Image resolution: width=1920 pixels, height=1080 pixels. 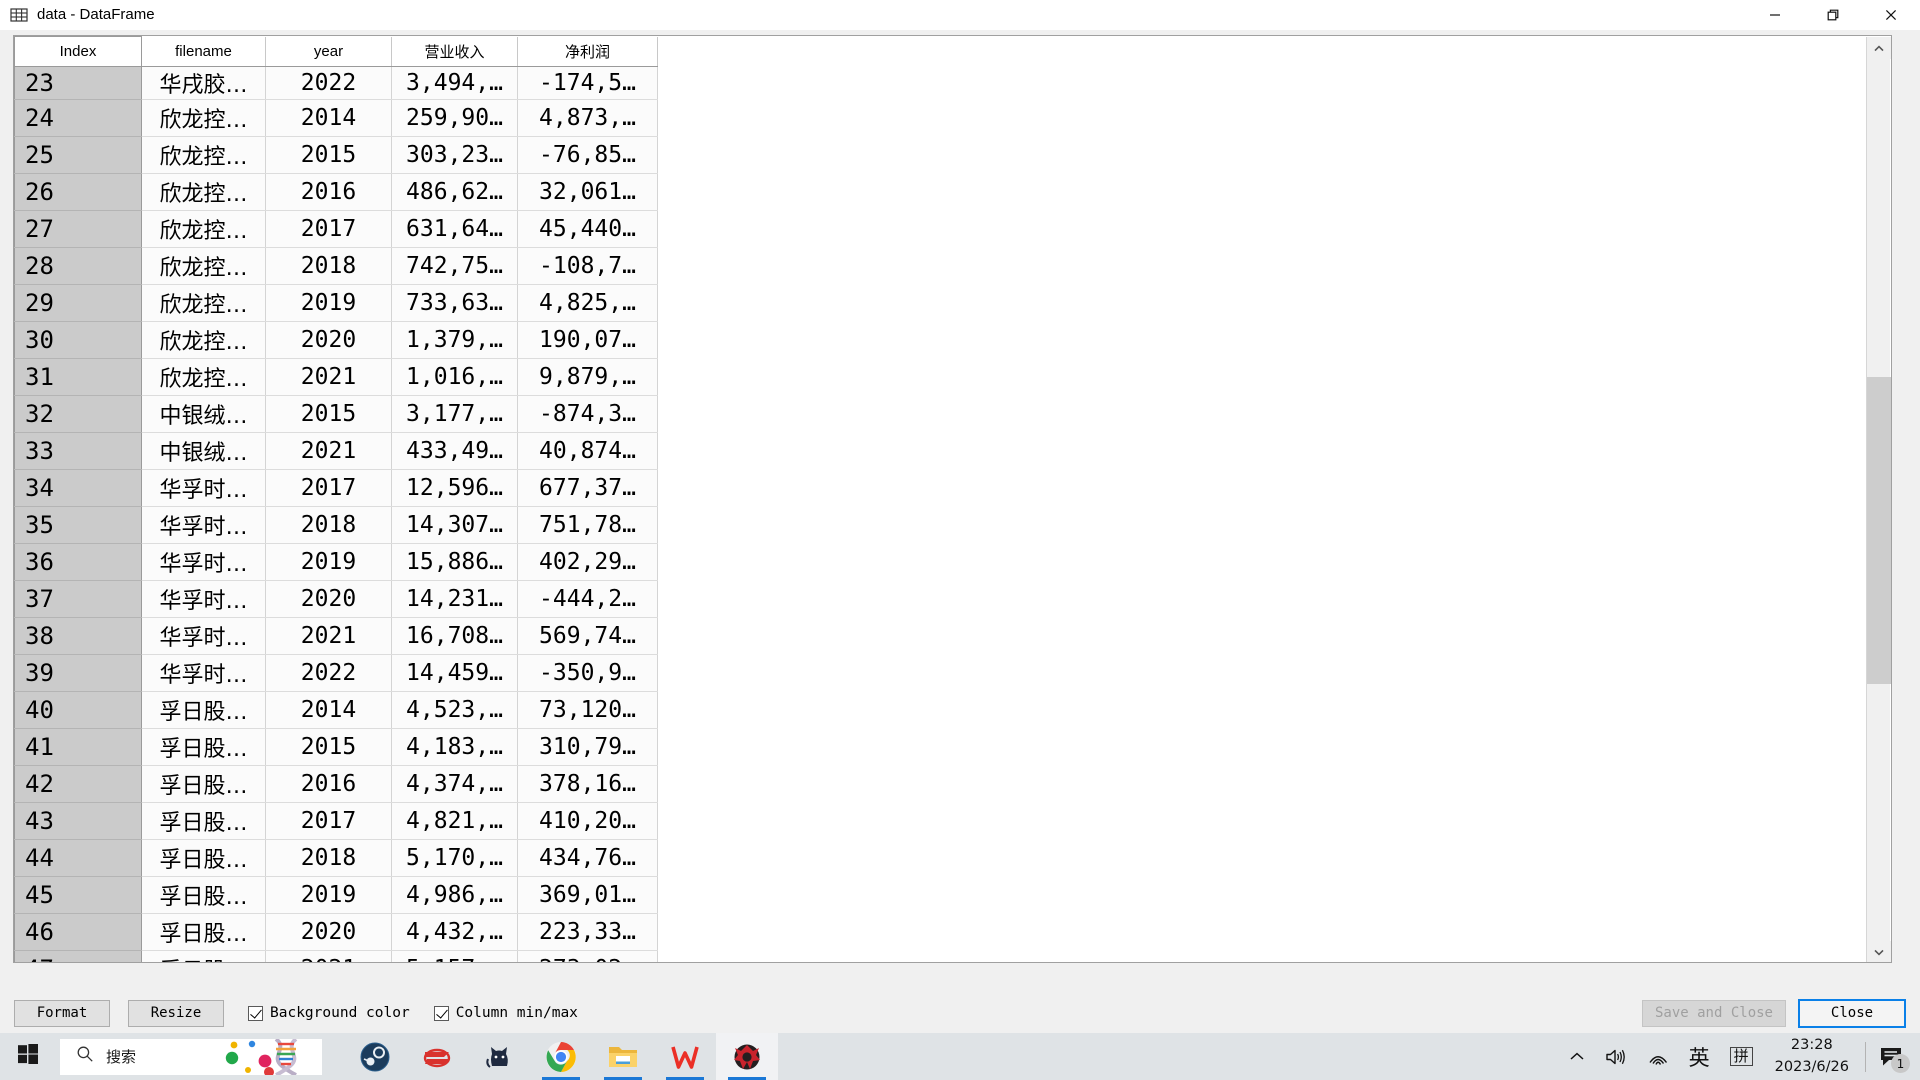 I want to click on scrollbar-thumb, so click(x=1879, y=530).